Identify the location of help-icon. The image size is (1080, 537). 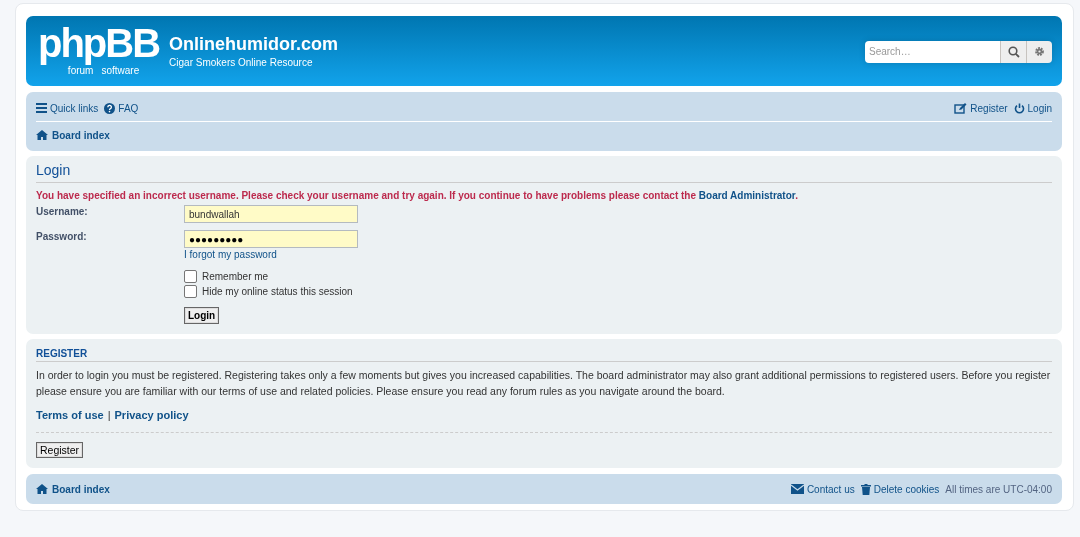
(110, 108).